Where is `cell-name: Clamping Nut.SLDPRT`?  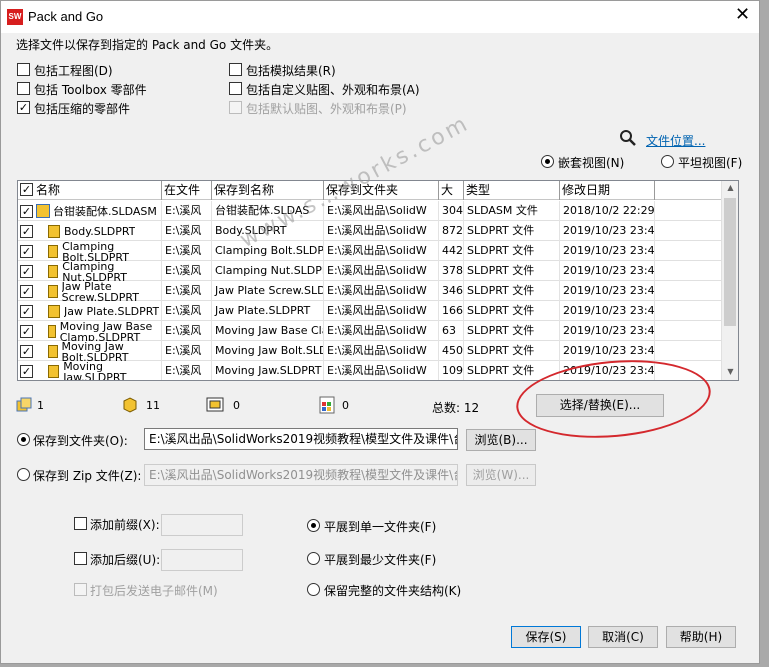 cell-name: Clamping Nut.SLDPRT is located at coordinates (98, 271).